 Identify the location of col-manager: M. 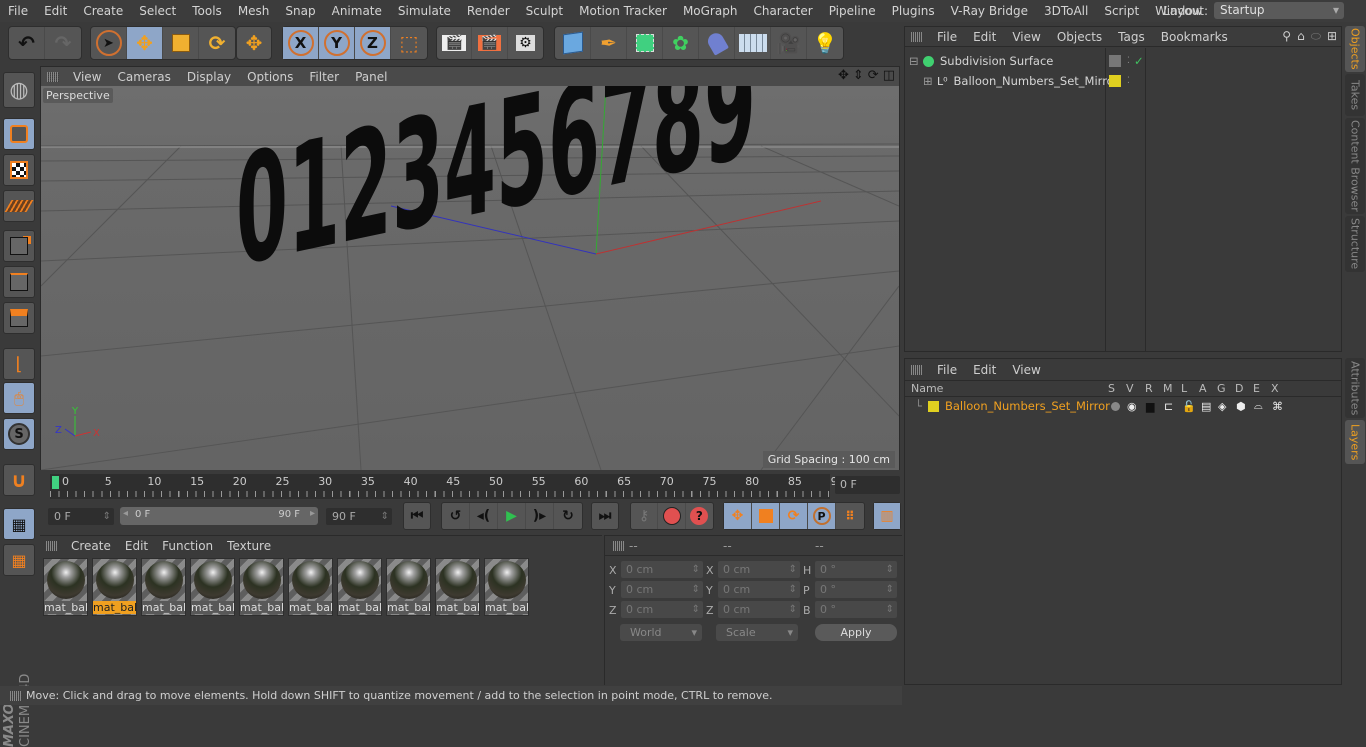
(1168, 388).